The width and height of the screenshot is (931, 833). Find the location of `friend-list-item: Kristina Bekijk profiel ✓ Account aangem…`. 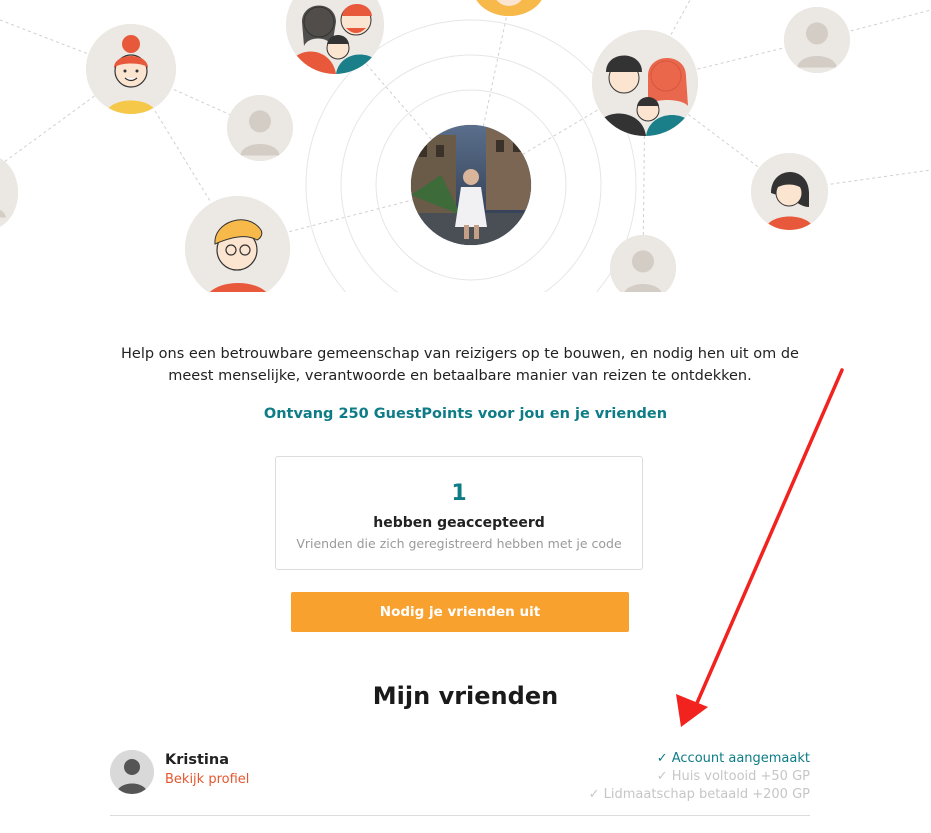

friend-list-item: Kristina Bekijk profiel ✓ Account aangem… is located at coordinates (460, 780).